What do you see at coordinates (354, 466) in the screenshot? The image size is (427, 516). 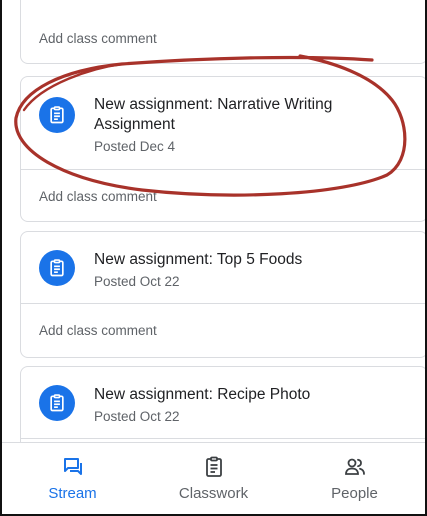 I see `people-icon` at bounding box center [354, 466].